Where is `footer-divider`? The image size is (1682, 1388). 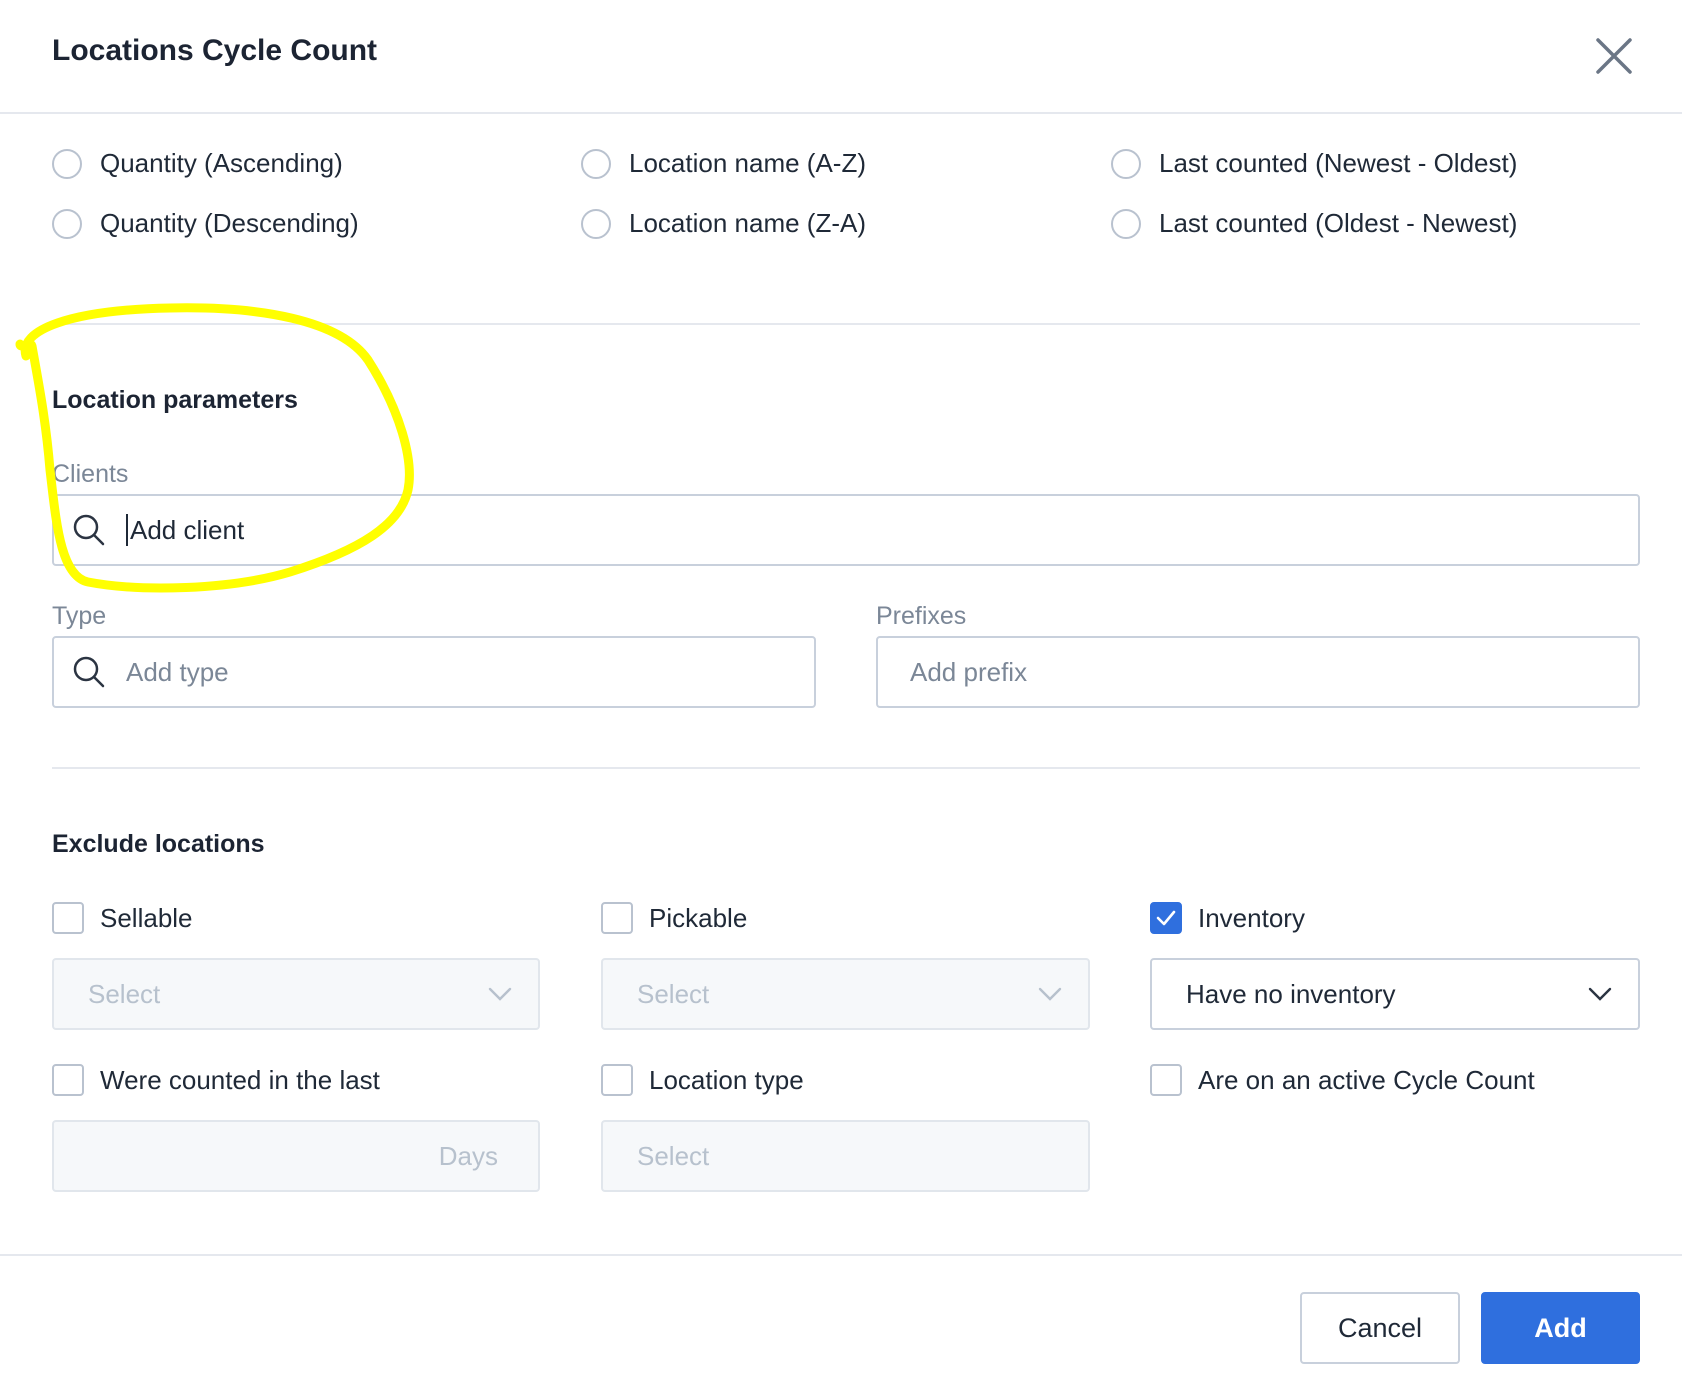 footer-divider is located at coordinates (841, 1255).